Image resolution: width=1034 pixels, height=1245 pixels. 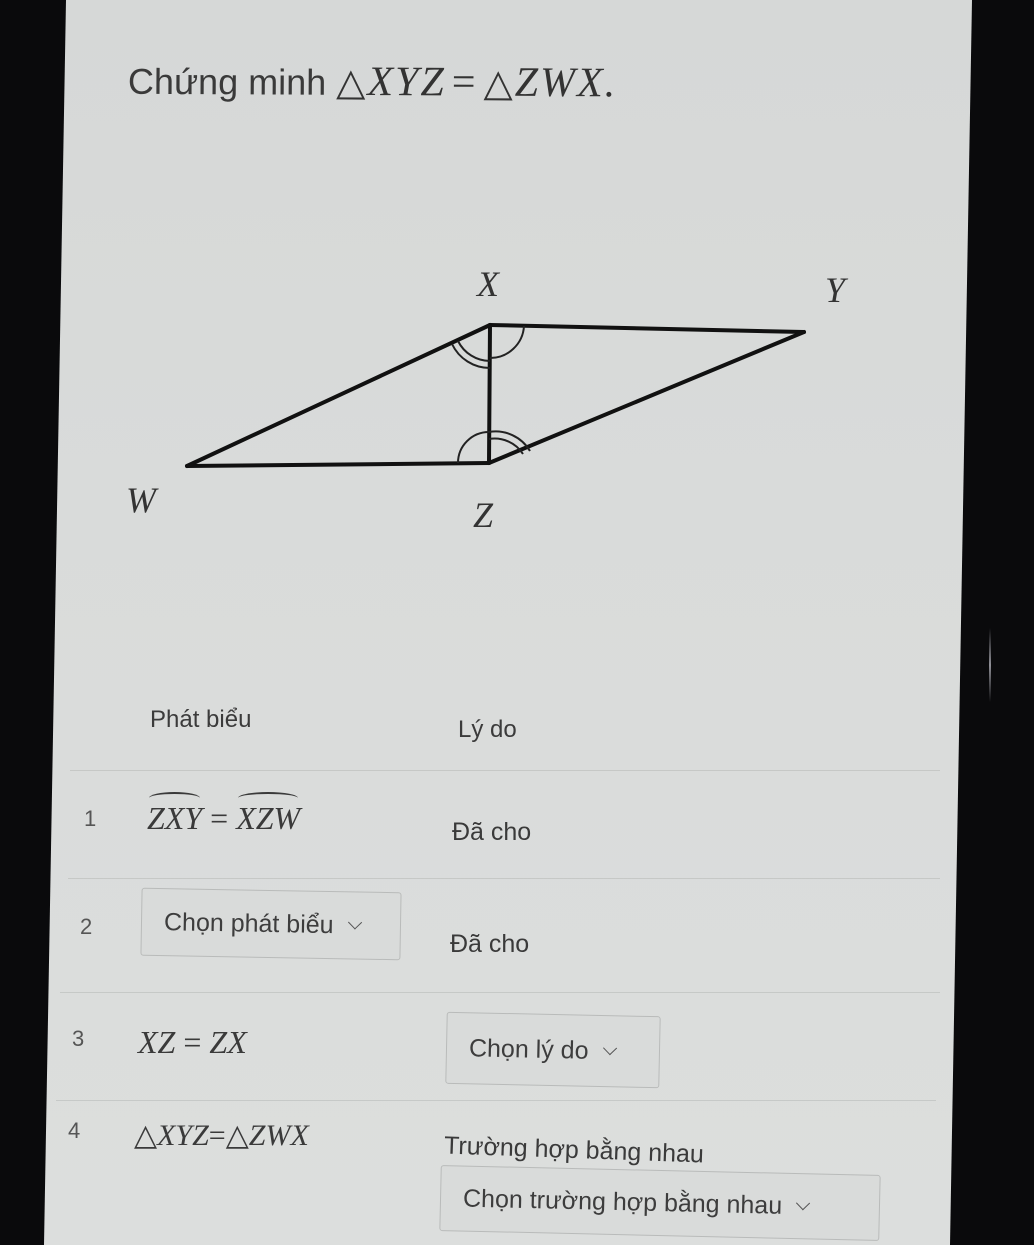 What do you see at coordinates (489, 394) in the screenshot?
I see `segment-XZ` at bounding box center [489, 394].